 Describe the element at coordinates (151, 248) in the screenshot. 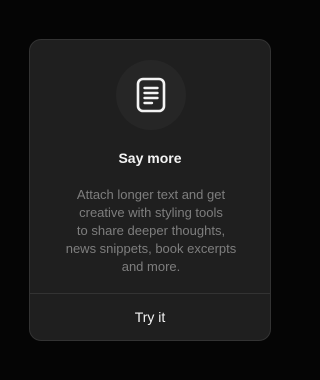

I see `description-line: news snippets, book excerpts` at that location.